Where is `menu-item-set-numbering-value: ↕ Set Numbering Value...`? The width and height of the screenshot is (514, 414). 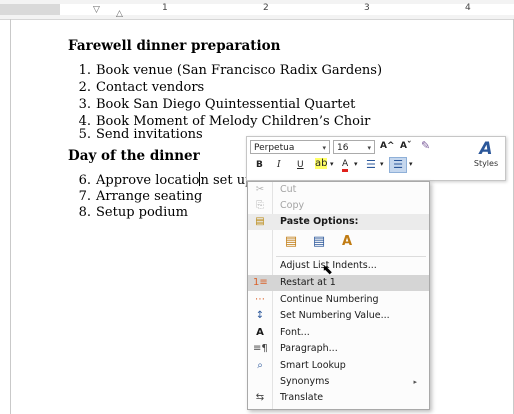
menu-item-set-numbering-value: ↕ Set Numbering Value... is located at coordinates (338, 316).